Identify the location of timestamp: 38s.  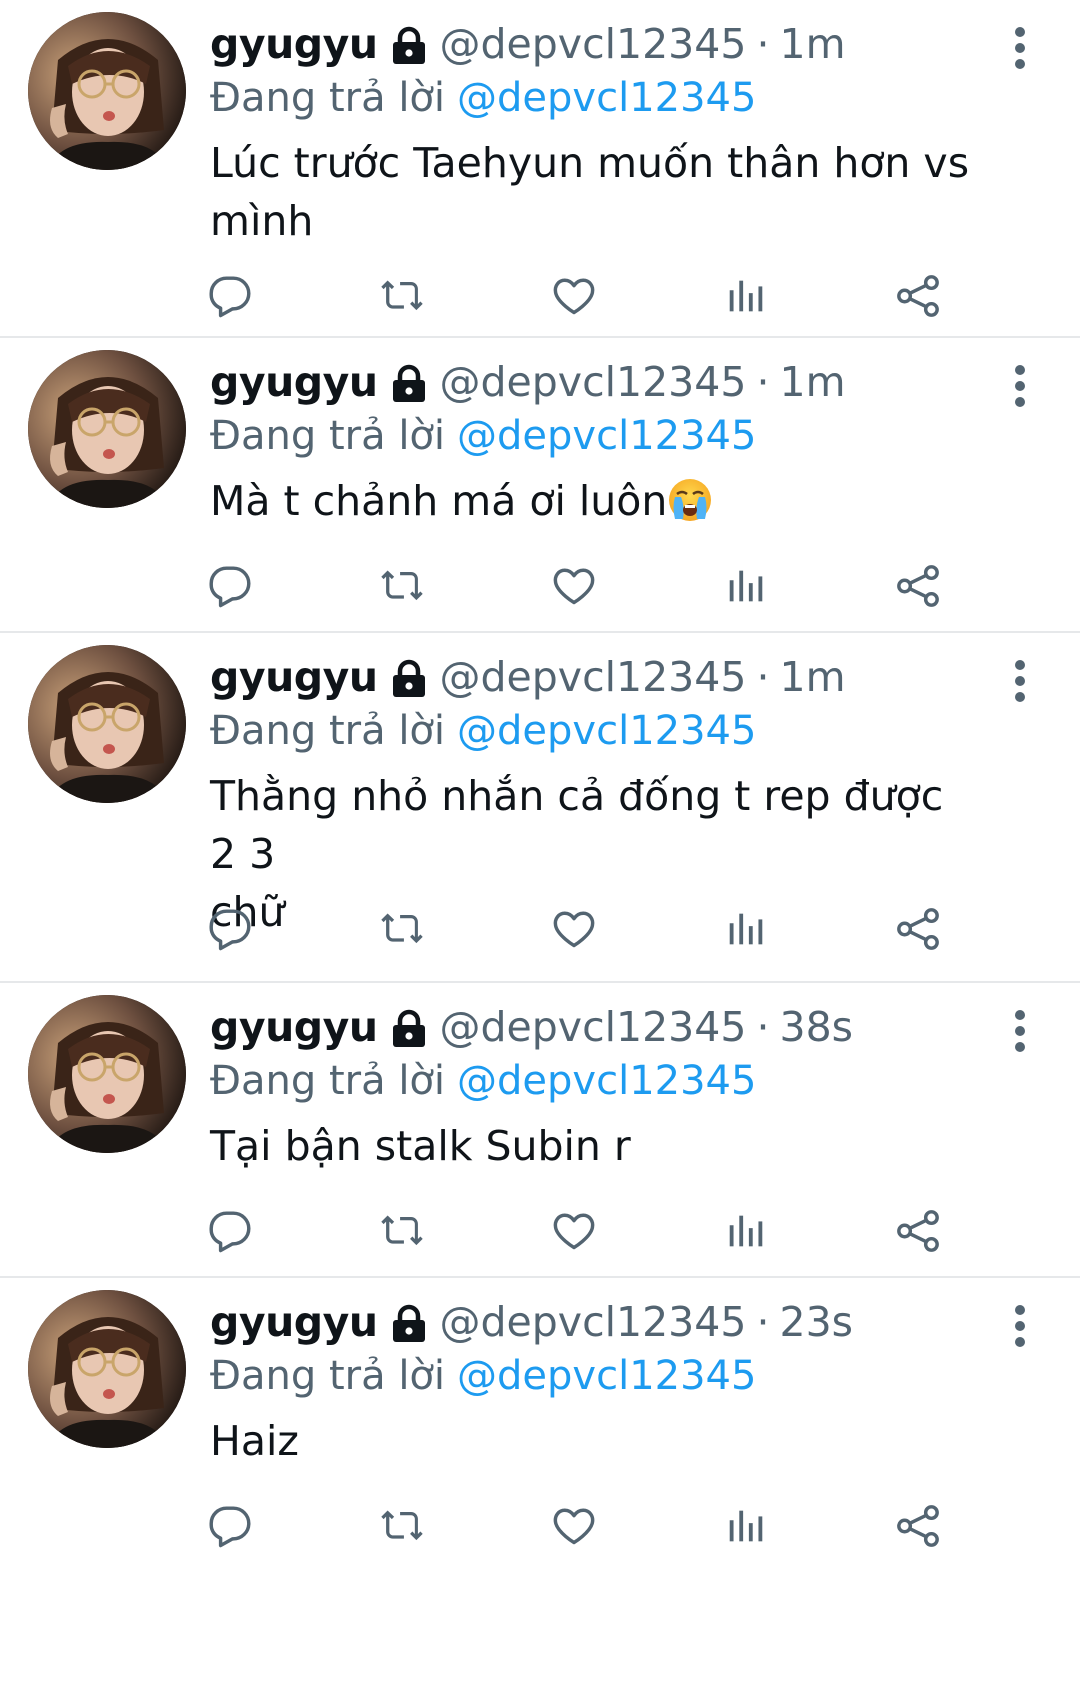
(816, 1027).